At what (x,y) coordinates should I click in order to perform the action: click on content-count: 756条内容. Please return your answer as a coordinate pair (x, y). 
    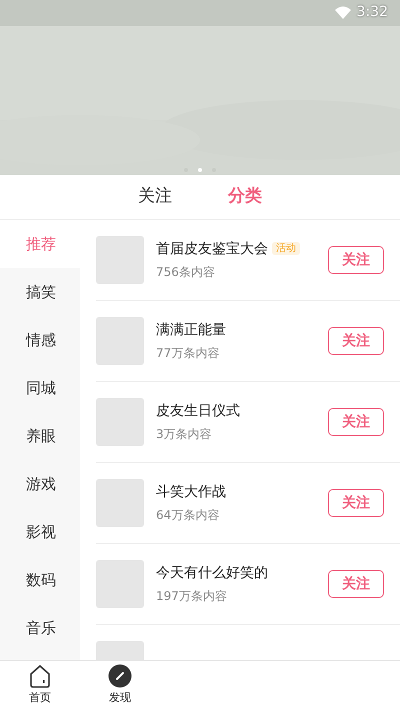
    Looking at the image, I should click on (186, 272).